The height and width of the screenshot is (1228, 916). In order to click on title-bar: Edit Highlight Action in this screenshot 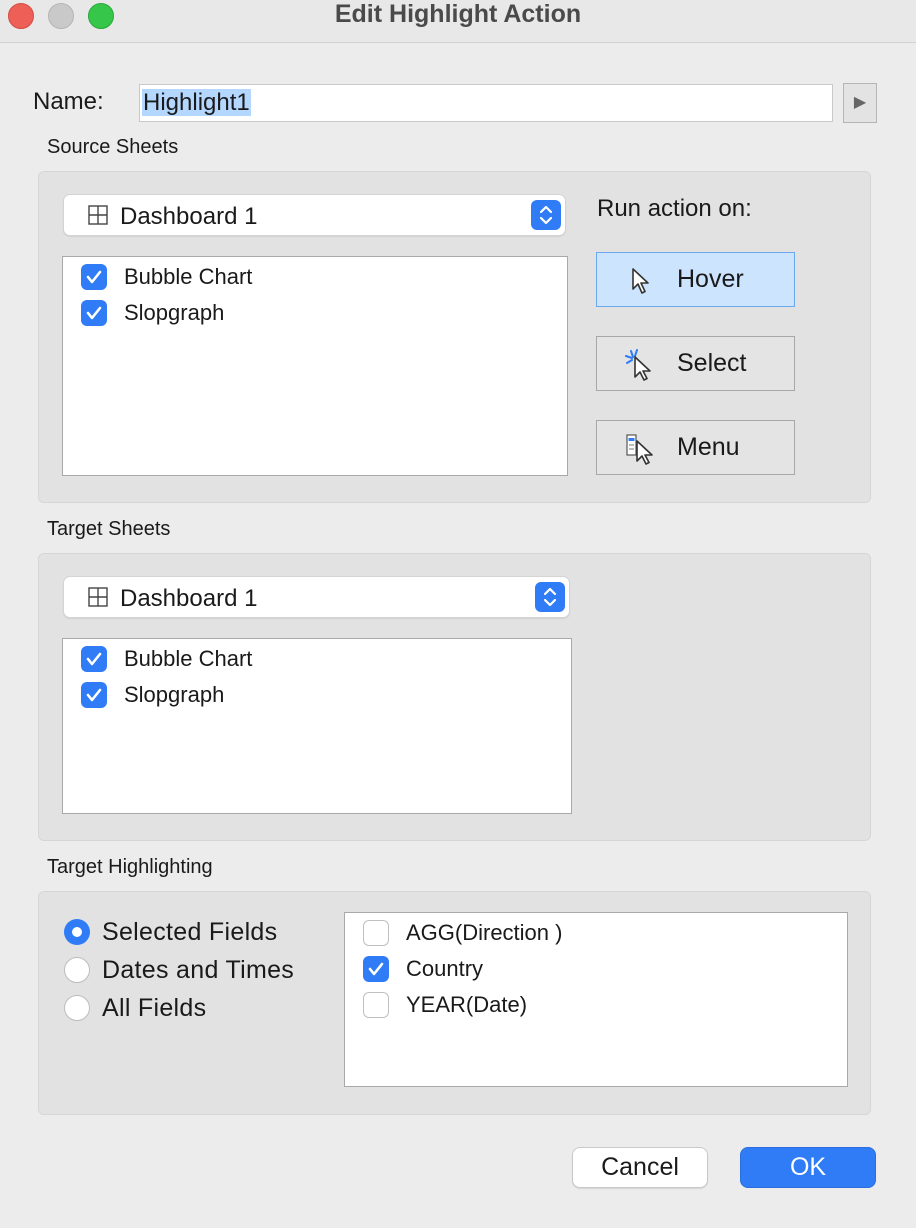, I will do `click(458, 21)`.